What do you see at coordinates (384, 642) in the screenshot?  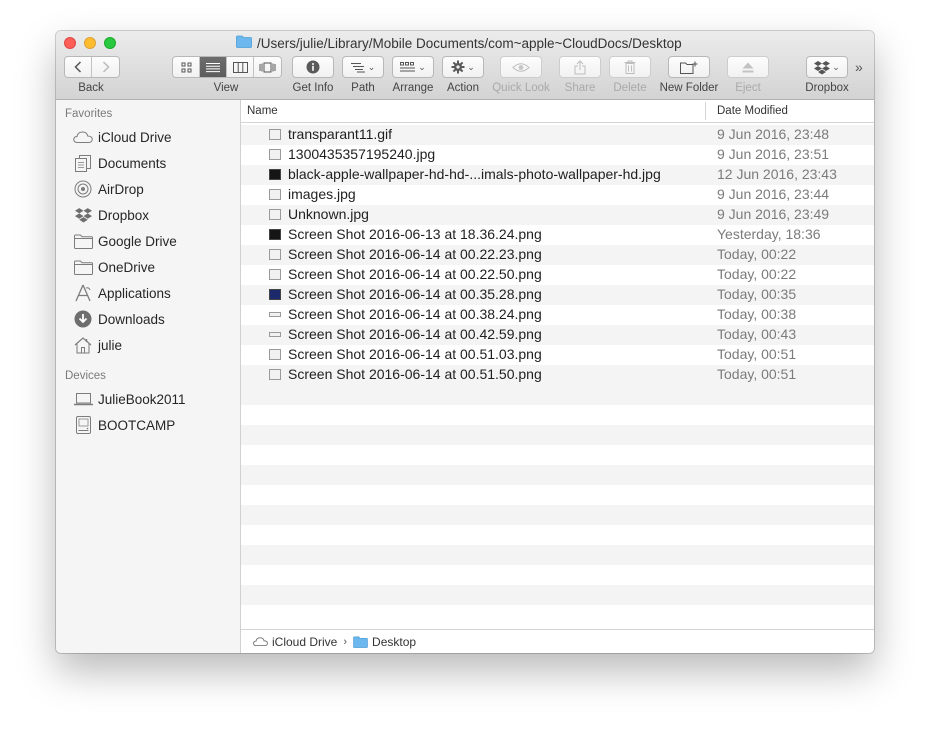 I see `path-item-desktop: Desktop` at bounding box center [384, 642].